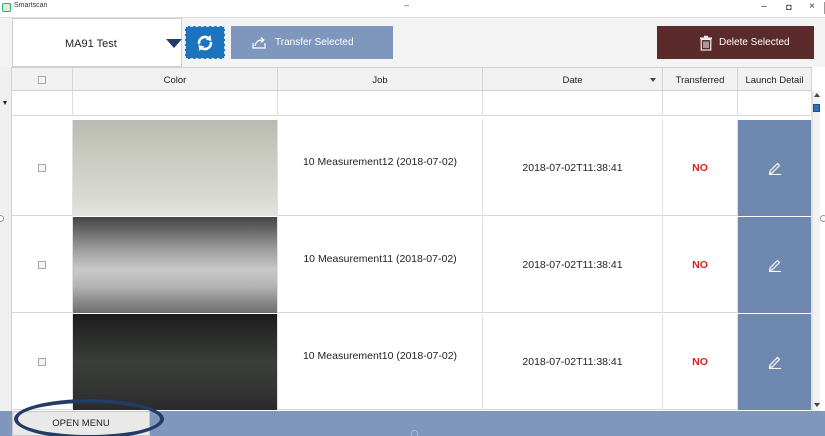 The width and height of the screenshot is (825, 436). I want to click on filter-row, so click(412, 104).